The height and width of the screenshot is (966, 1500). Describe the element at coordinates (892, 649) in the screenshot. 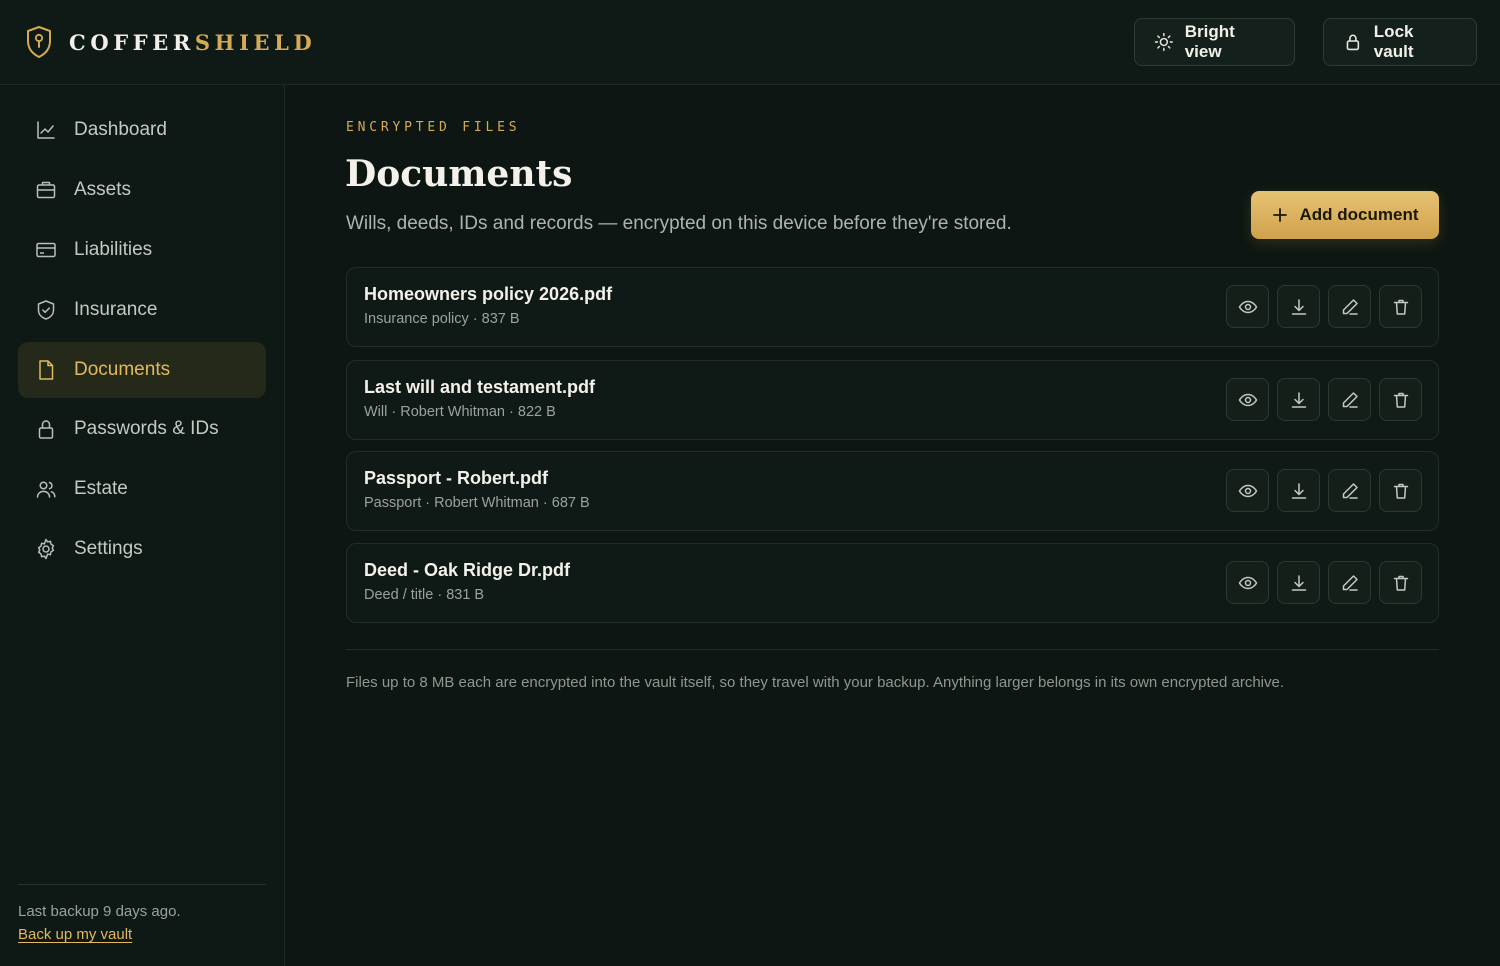

I see `content-divider` at that location.